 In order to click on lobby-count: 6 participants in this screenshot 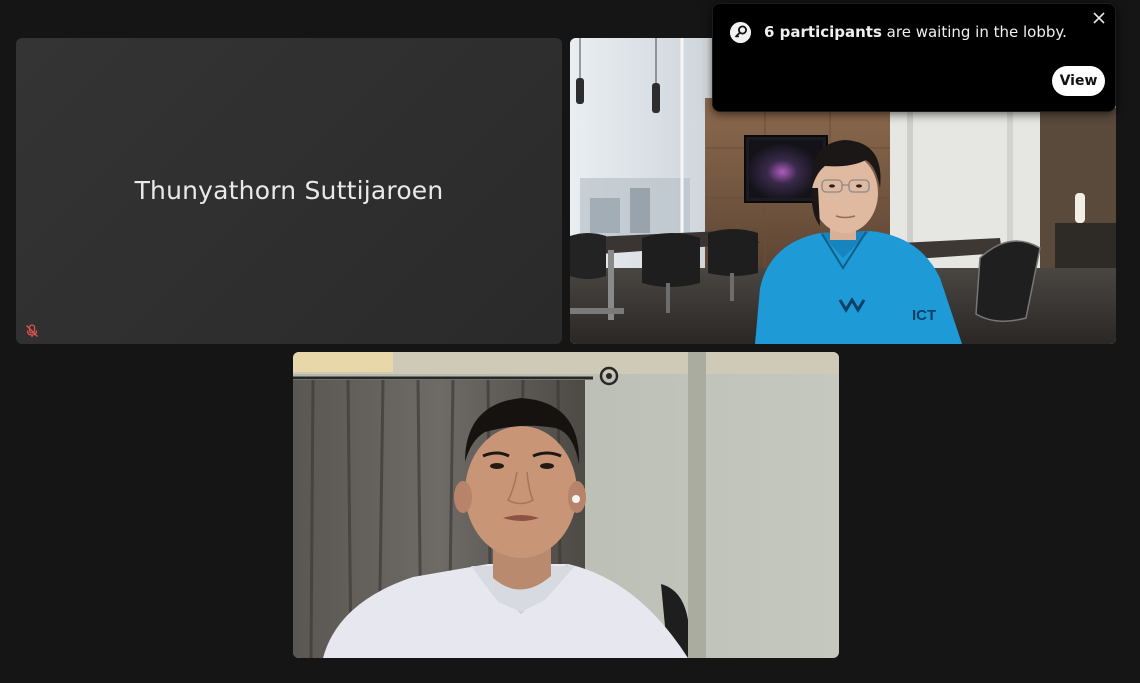, I will do `click(823, 32)`.